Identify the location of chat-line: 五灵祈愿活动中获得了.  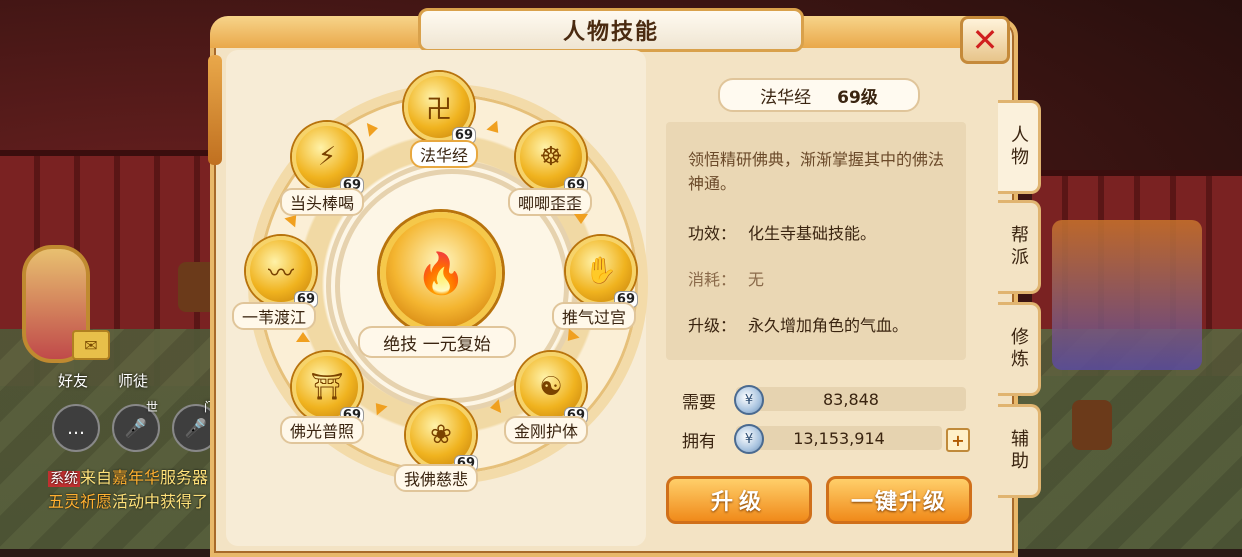
(128, 500).